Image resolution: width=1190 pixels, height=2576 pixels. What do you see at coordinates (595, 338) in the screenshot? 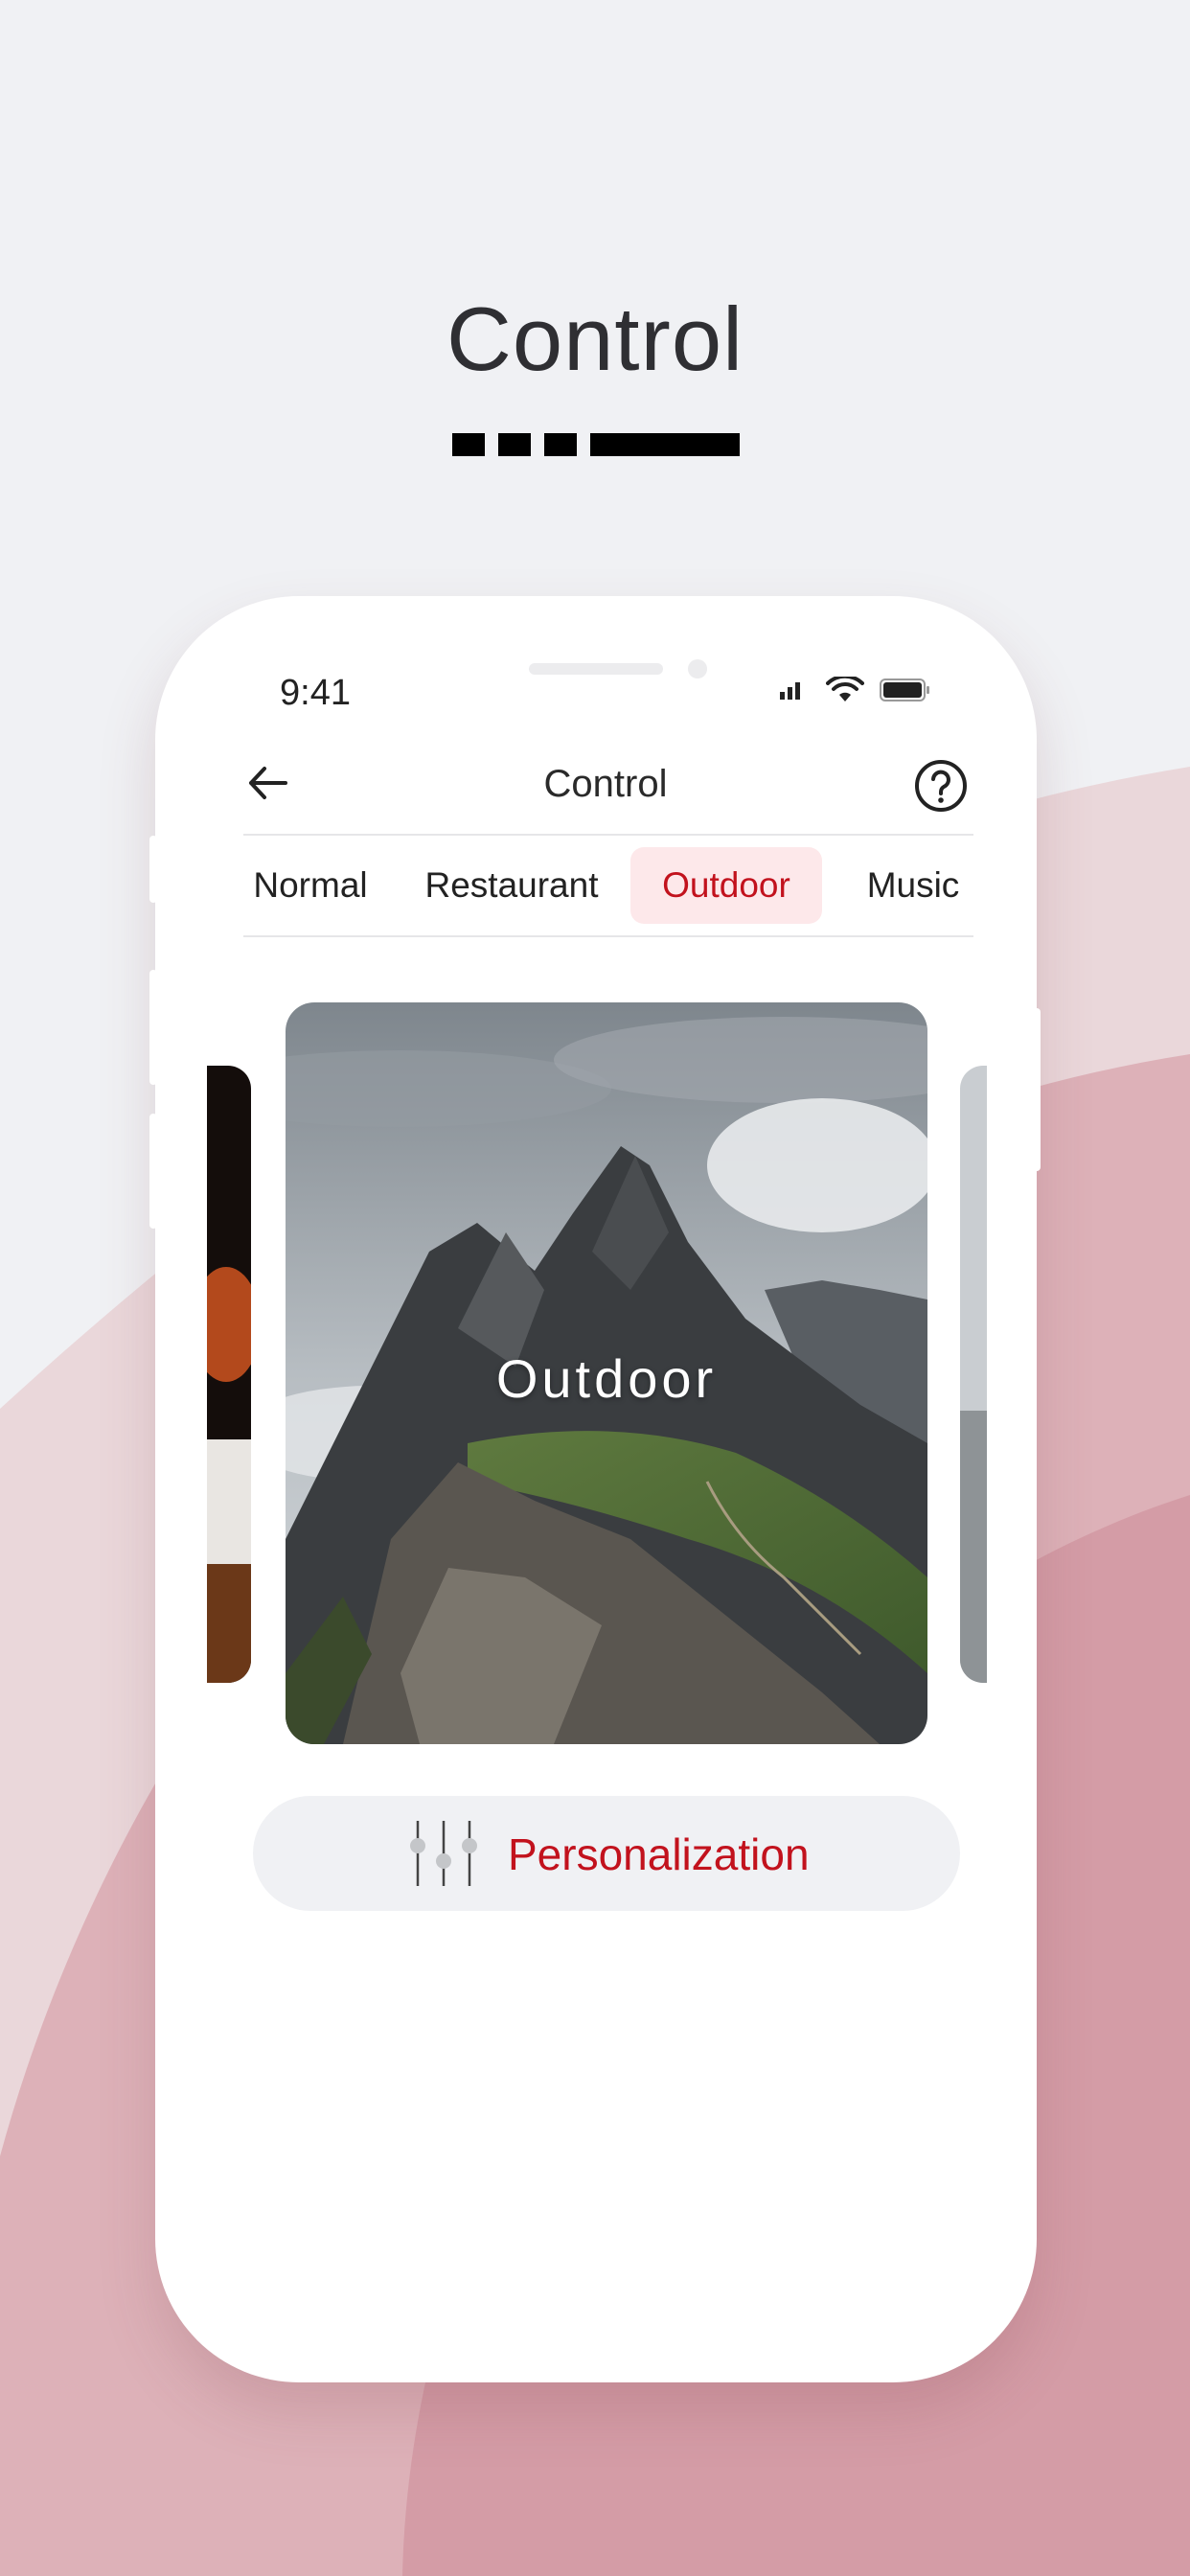
I see `page-title: Control` at bounding box center [595, 338].